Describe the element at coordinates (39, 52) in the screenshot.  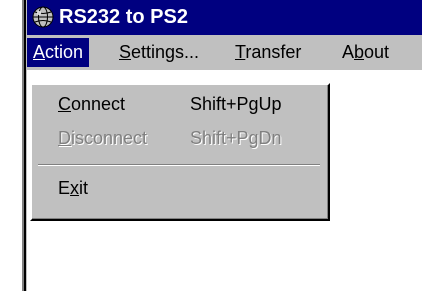
I see `menu-mnemonic: A` at that location.